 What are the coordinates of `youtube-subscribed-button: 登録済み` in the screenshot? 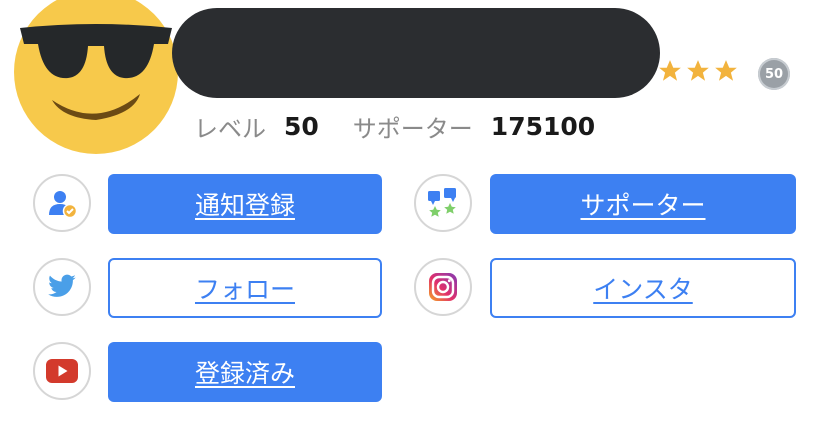 It's located at (245, 372).